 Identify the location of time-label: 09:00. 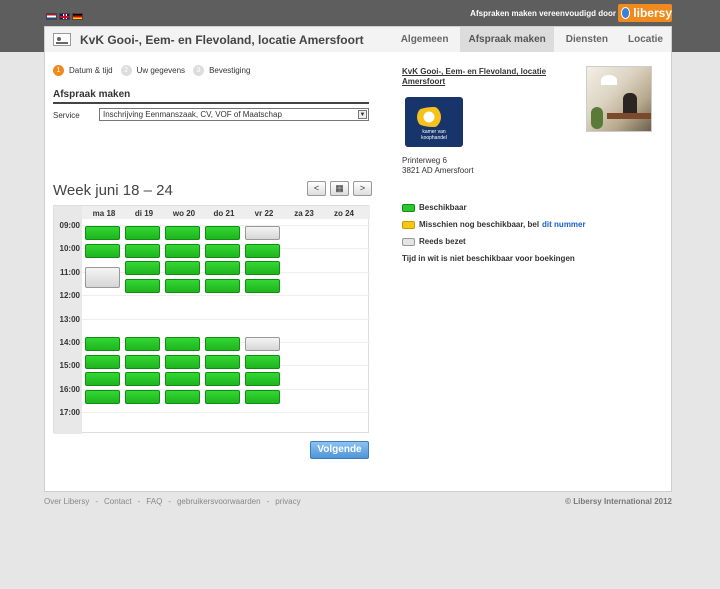
(69, 225).